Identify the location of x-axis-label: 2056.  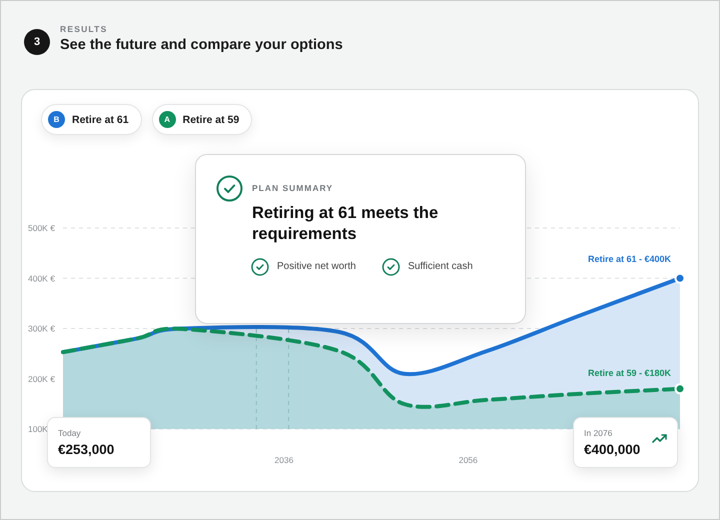
(468, 460).